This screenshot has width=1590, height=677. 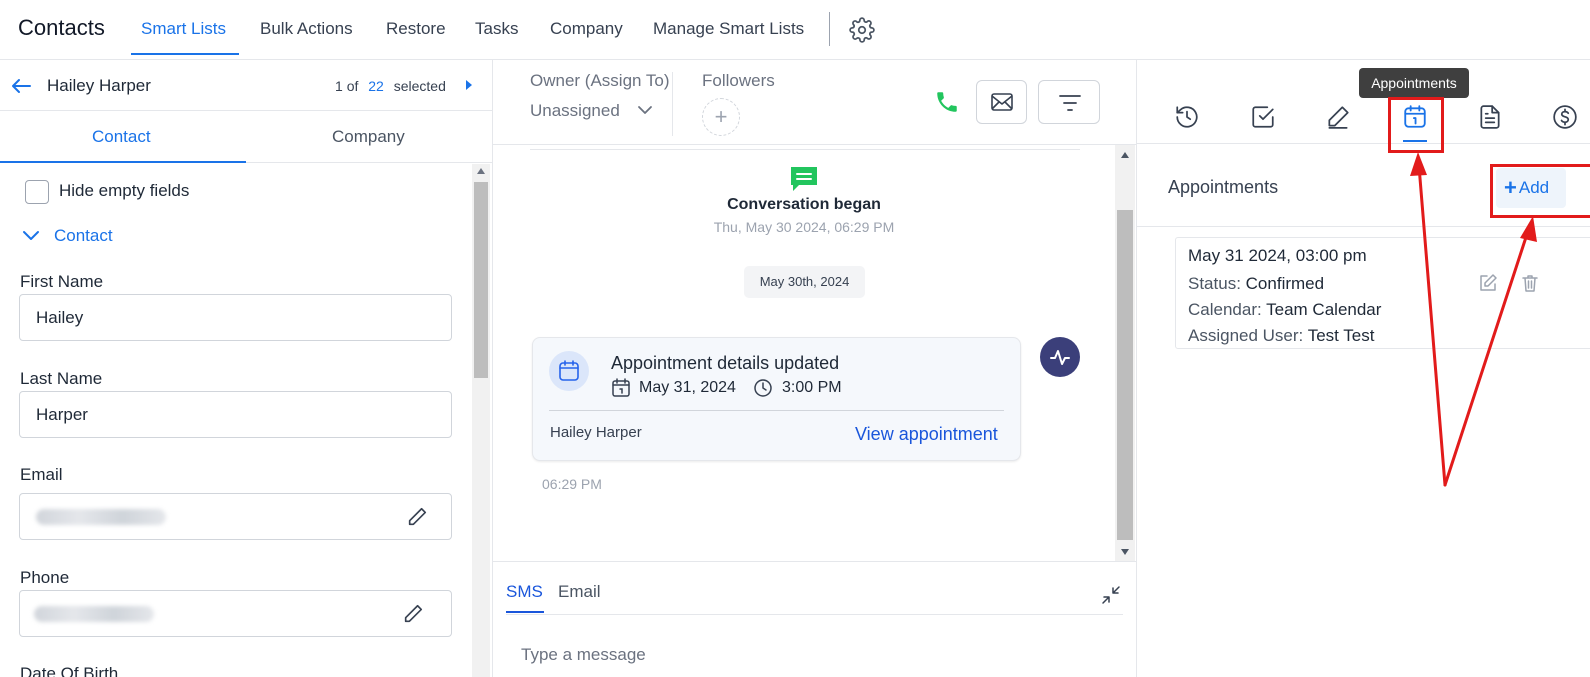 I want to click on thread-divider, so click(x=805, y=149).